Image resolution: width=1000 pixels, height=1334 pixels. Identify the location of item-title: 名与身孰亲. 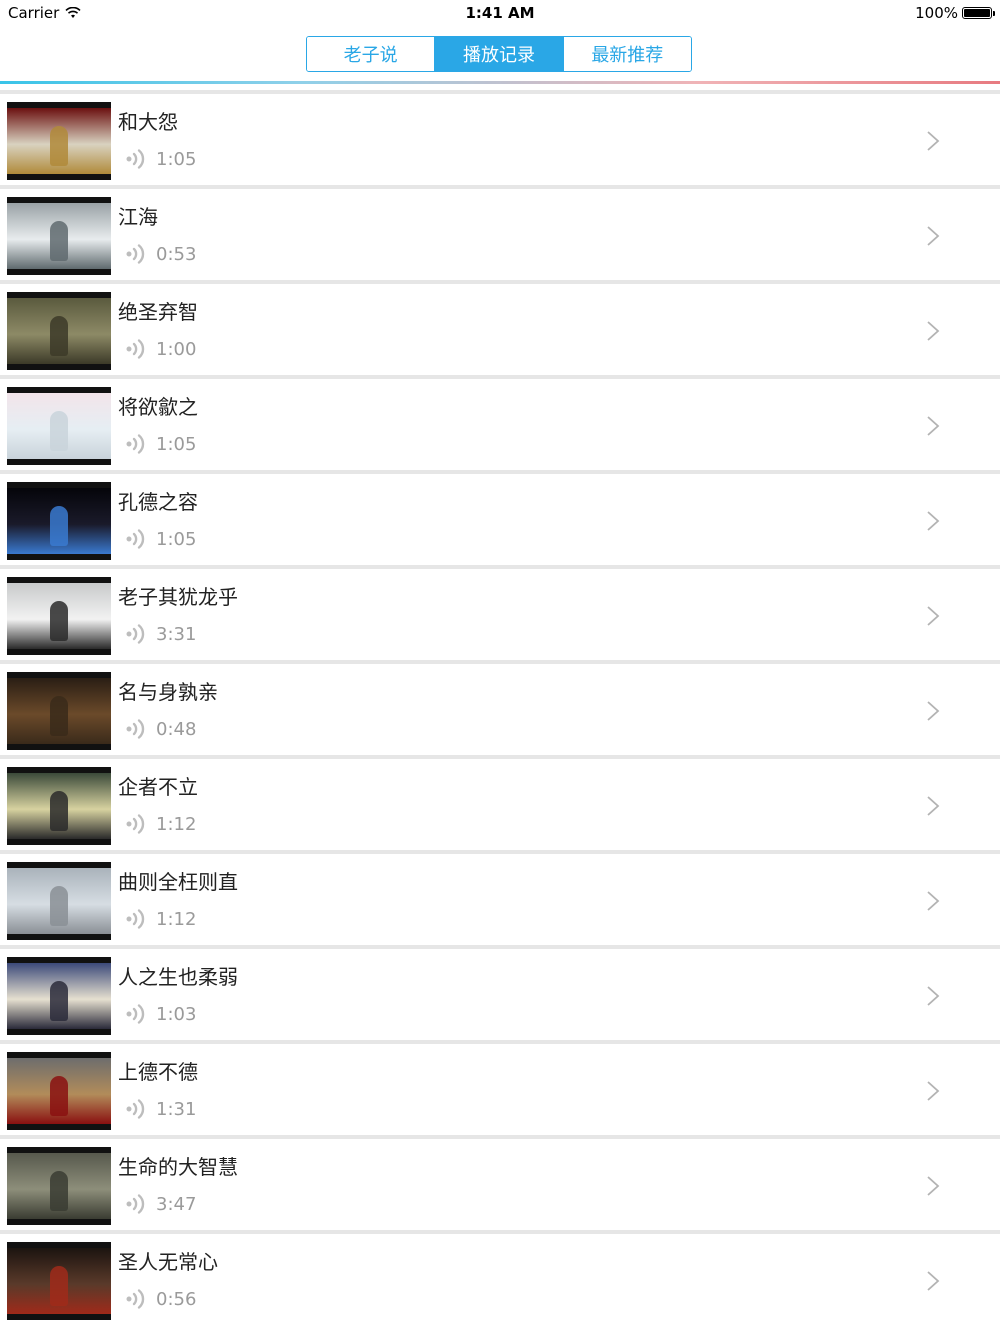
(168, 692).